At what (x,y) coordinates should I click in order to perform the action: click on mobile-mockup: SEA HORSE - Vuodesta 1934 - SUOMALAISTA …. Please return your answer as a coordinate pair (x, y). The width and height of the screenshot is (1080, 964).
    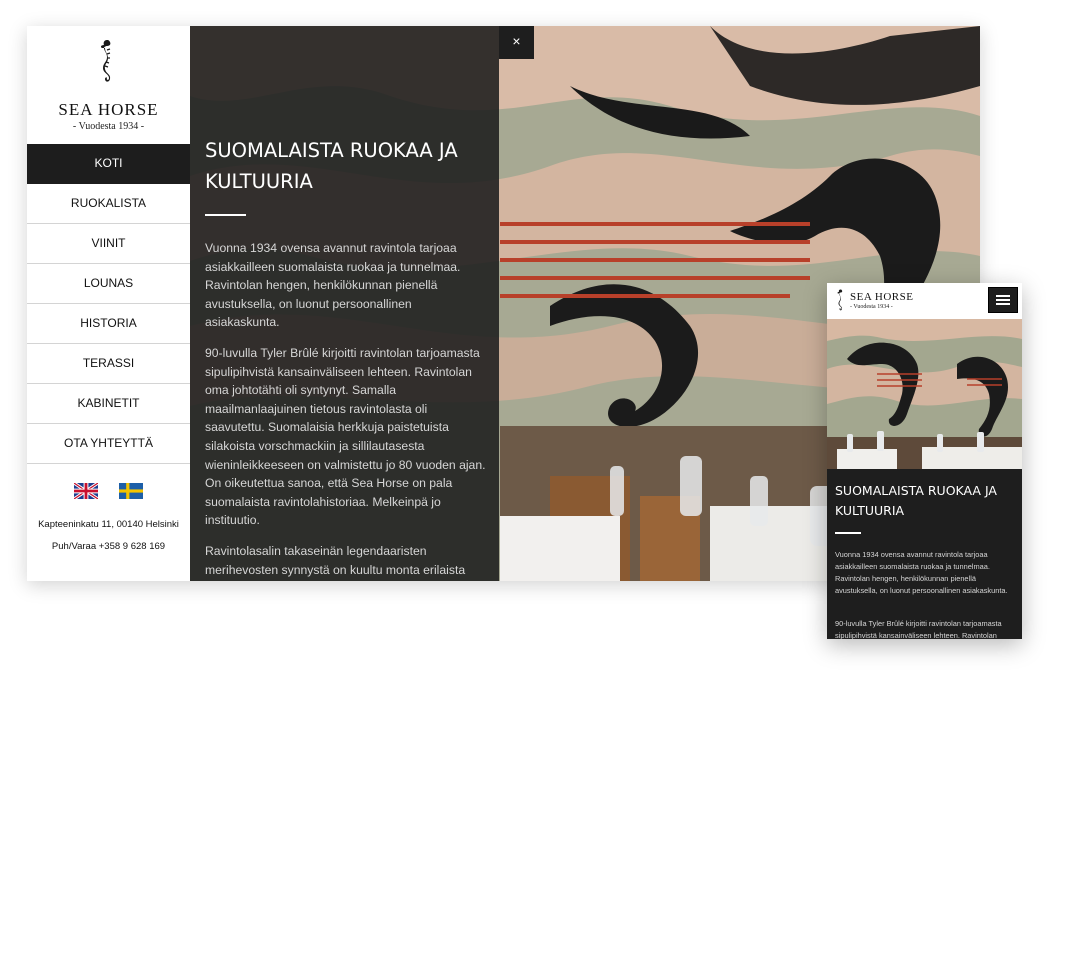
    Looking at the image, I should click on (924, 461).